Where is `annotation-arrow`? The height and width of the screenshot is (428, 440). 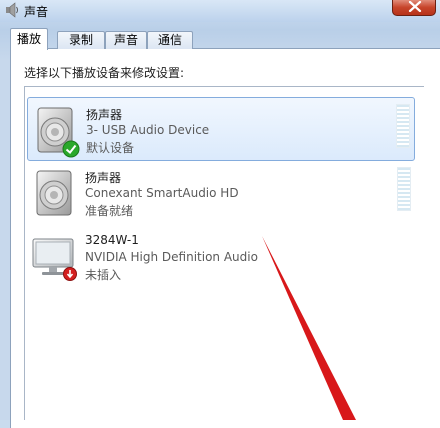
annotation-arrow is located at coordinates (309, 328).